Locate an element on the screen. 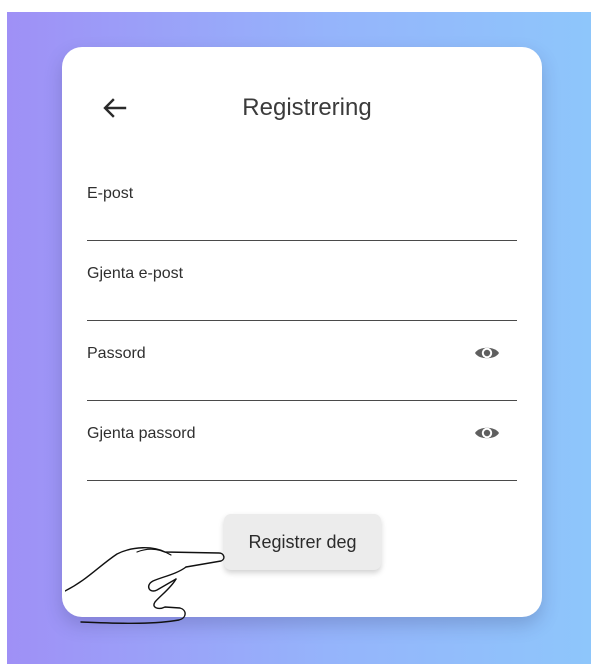  confirm-password-visibility-toggle is located at coordinates (487, 433).